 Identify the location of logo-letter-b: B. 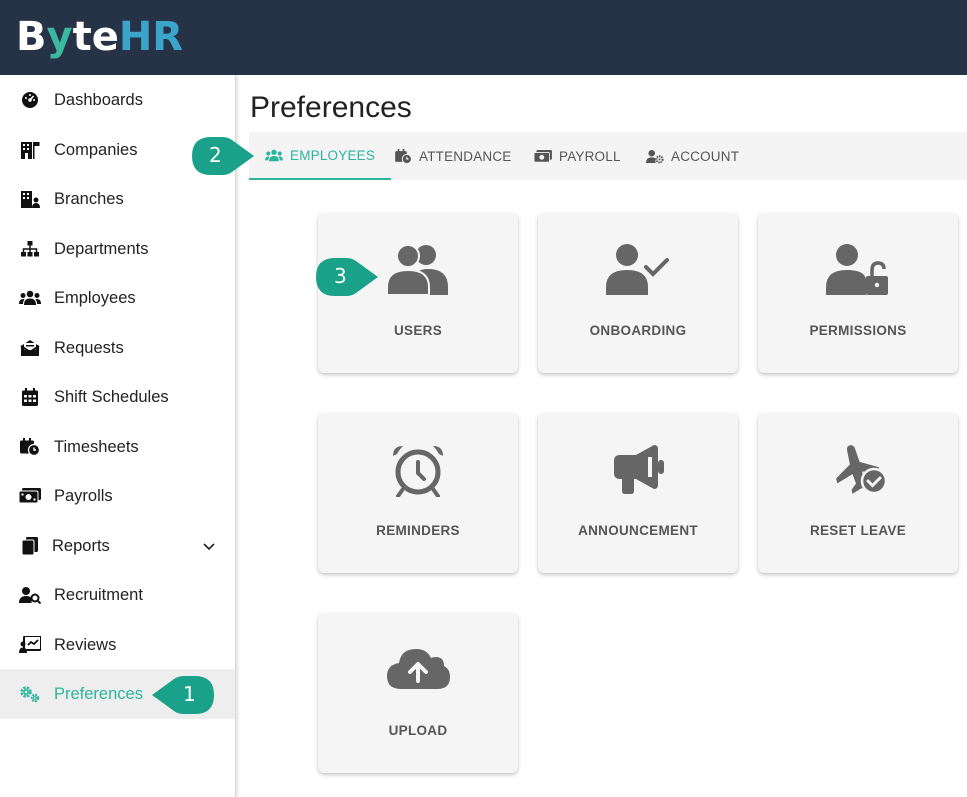
(31, 37).